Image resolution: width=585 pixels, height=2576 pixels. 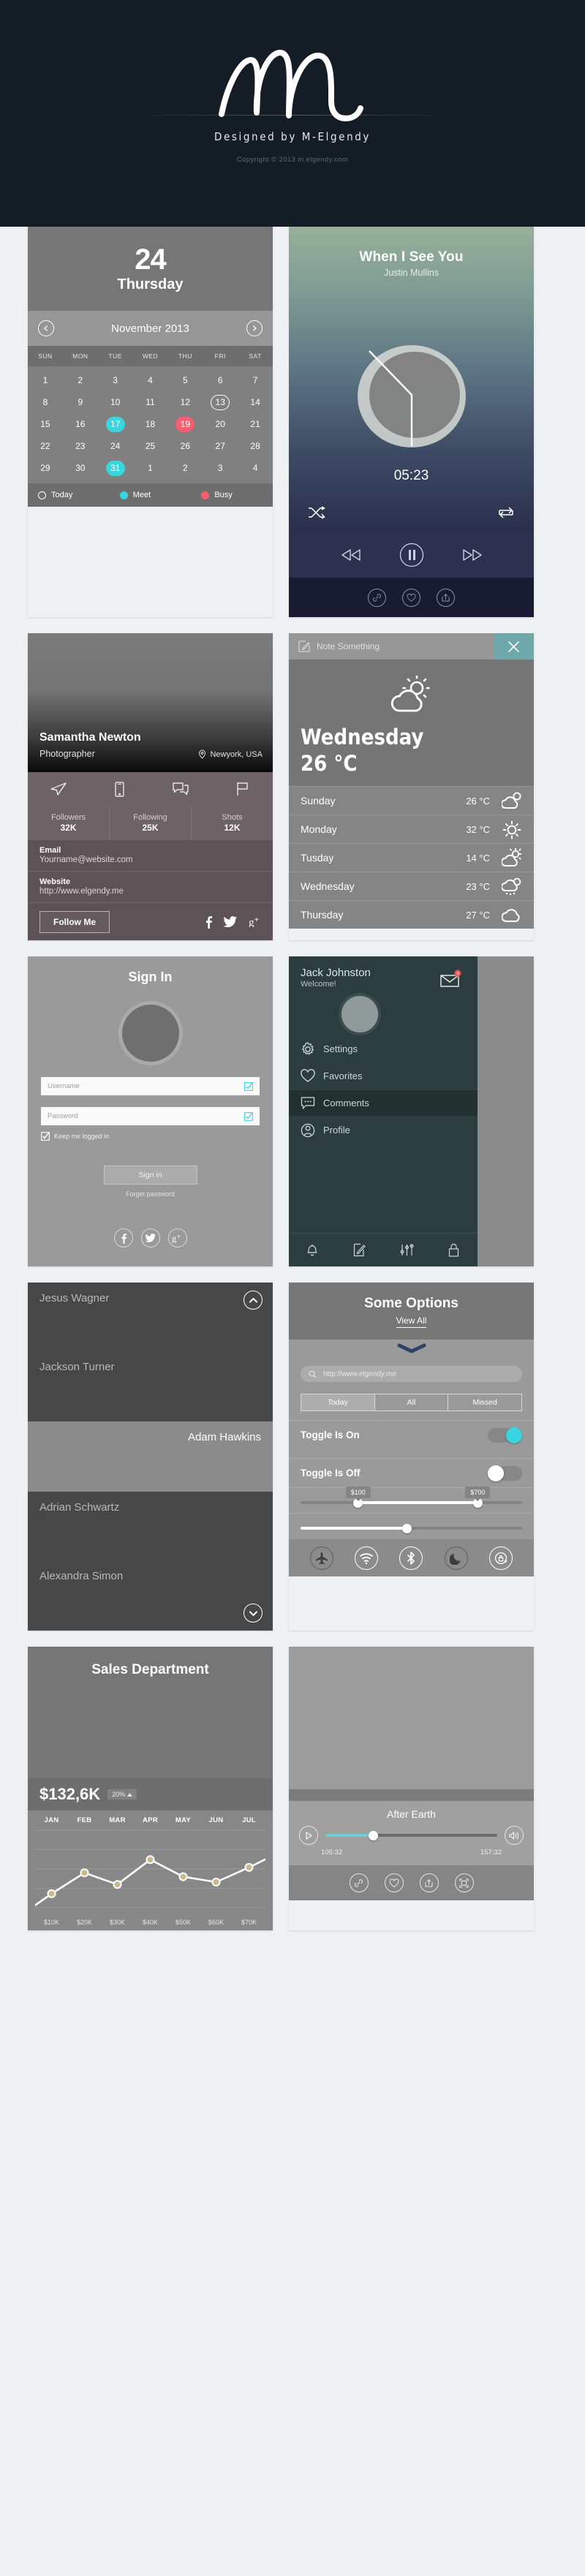 What do you see at coordinates (255, 424) in the screenshot?
I see `calendar-day-cell: 21` at bounding box center [255, 424].